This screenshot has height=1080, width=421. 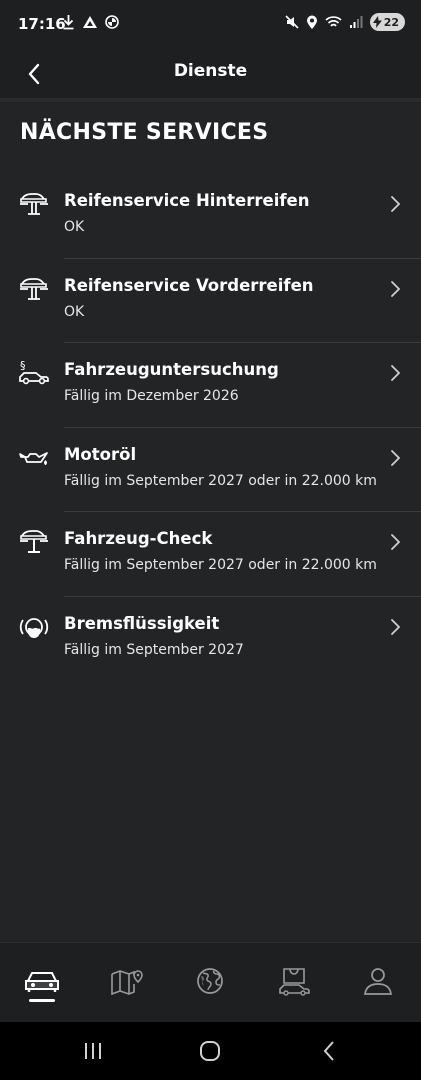 I want to click on brake-fluid-icon, so click(x=34, y=627).